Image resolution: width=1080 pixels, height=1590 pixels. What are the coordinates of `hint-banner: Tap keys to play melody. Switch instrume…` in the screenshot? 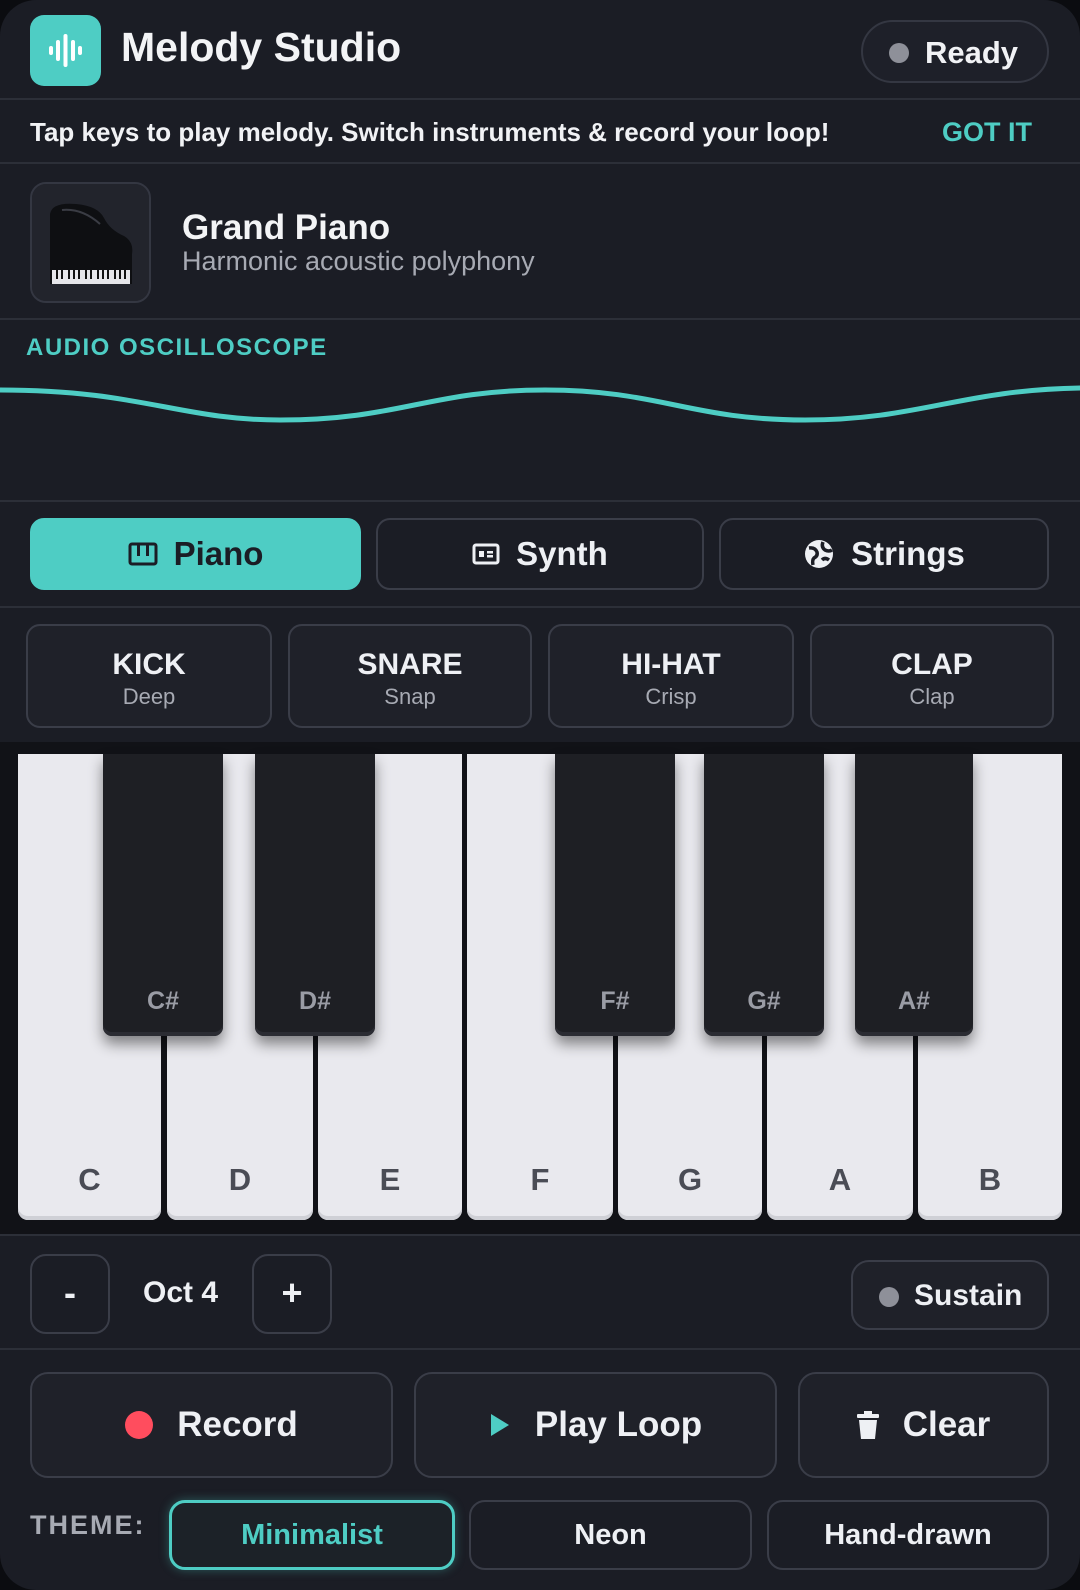 It's located at (540, 133).